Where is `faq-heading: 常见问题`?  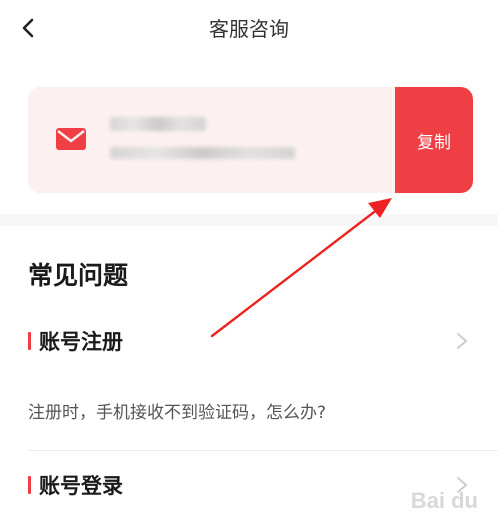 faq-heading: 常见问题 is located at coordinates (78, 275).